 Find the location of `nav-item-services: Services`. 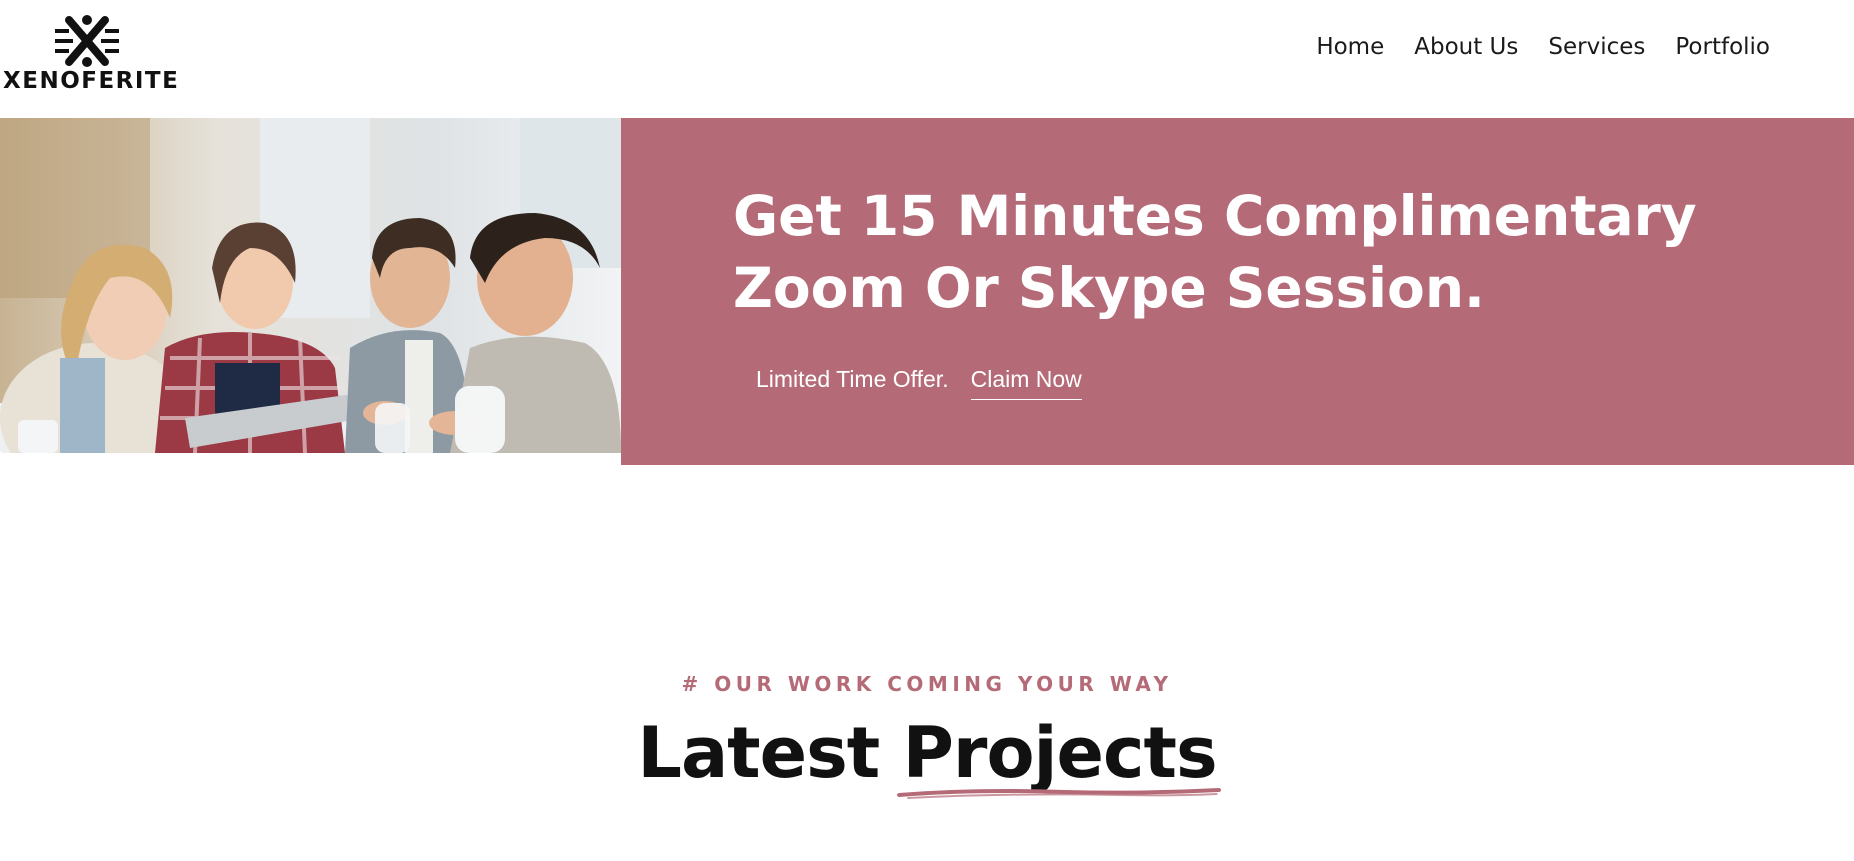

nav-item-services: Services is located at coordinates (1596, 47).